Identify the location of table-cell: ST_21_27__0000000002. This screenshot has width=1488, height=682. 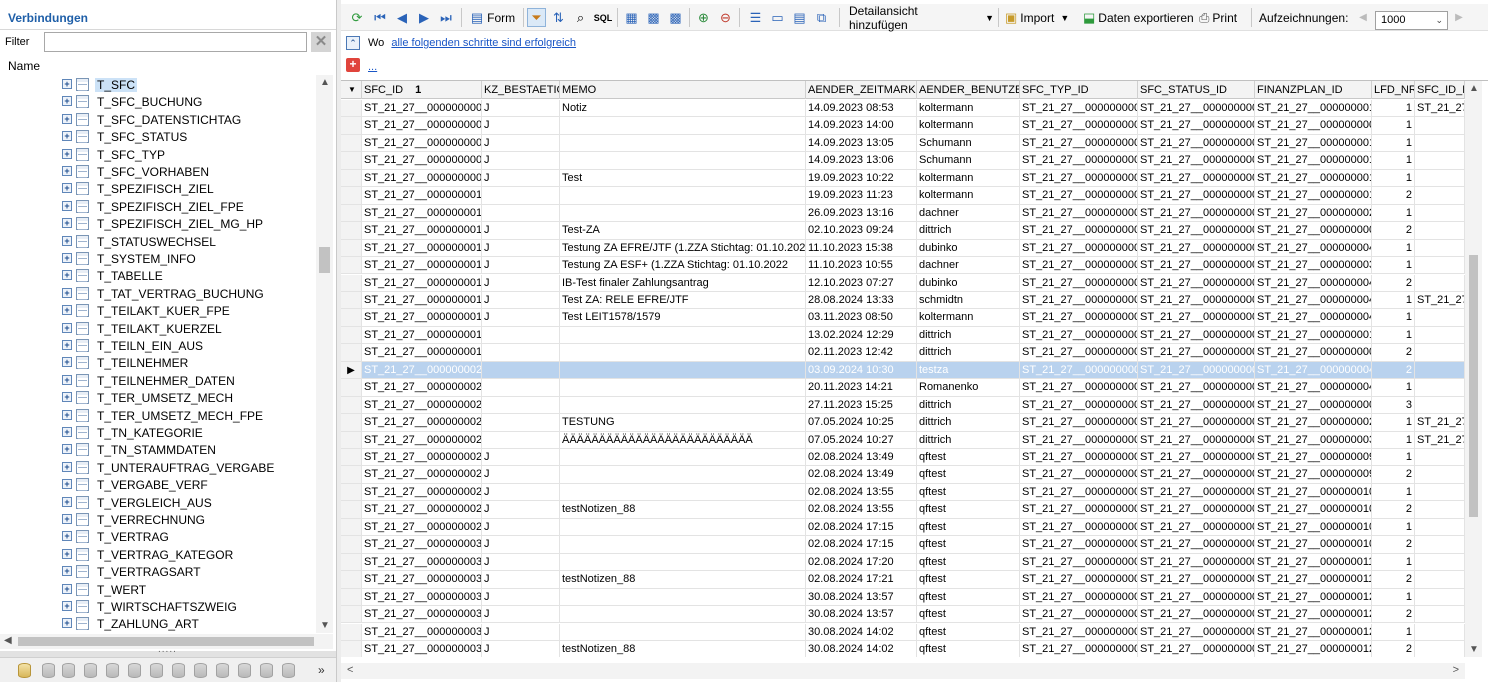
(1079, 160).